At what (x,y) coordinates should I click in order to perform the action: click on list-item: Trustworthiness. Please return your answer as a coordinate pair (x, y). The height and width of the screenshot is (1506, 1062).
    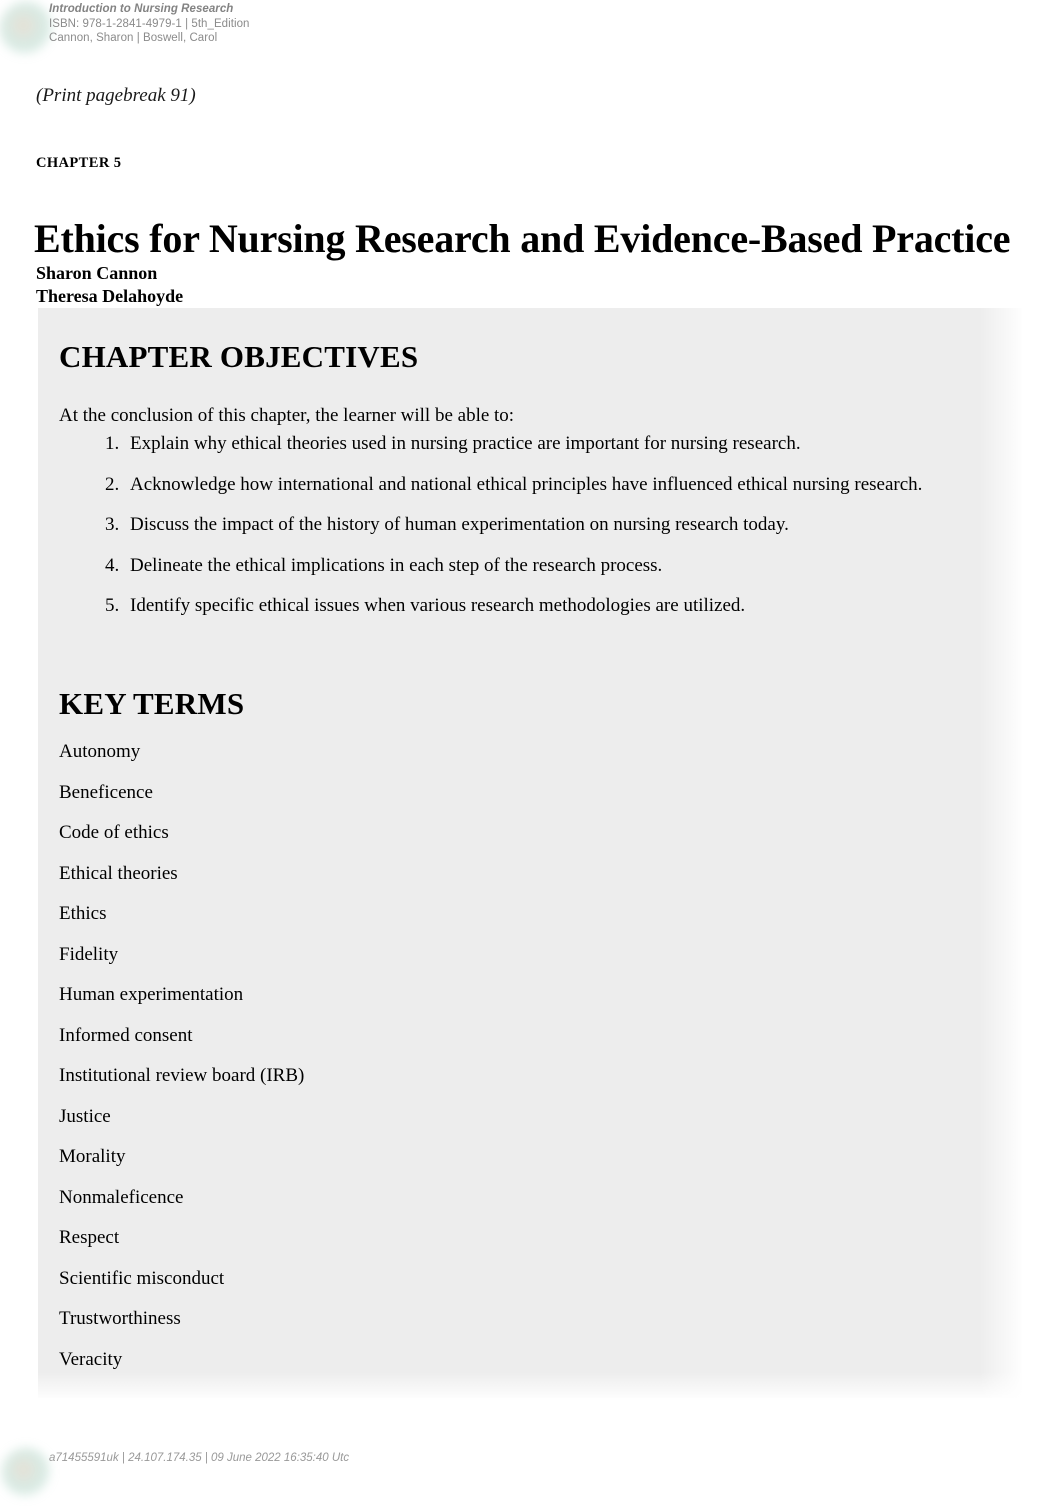
    Looking at the image, I should click on (120, 1318).